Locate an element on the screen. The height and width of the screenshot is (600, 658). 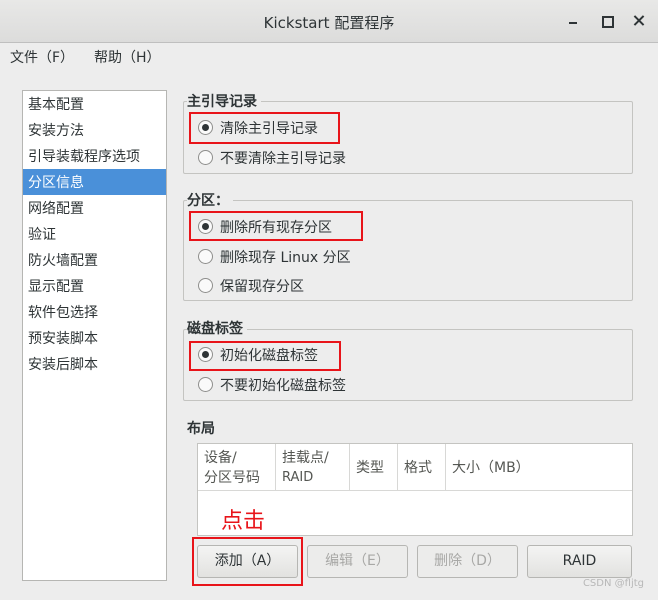
disklabel-option-no-init-label: 不要初始化磁盘标签 is located at coordinates (283, 386).